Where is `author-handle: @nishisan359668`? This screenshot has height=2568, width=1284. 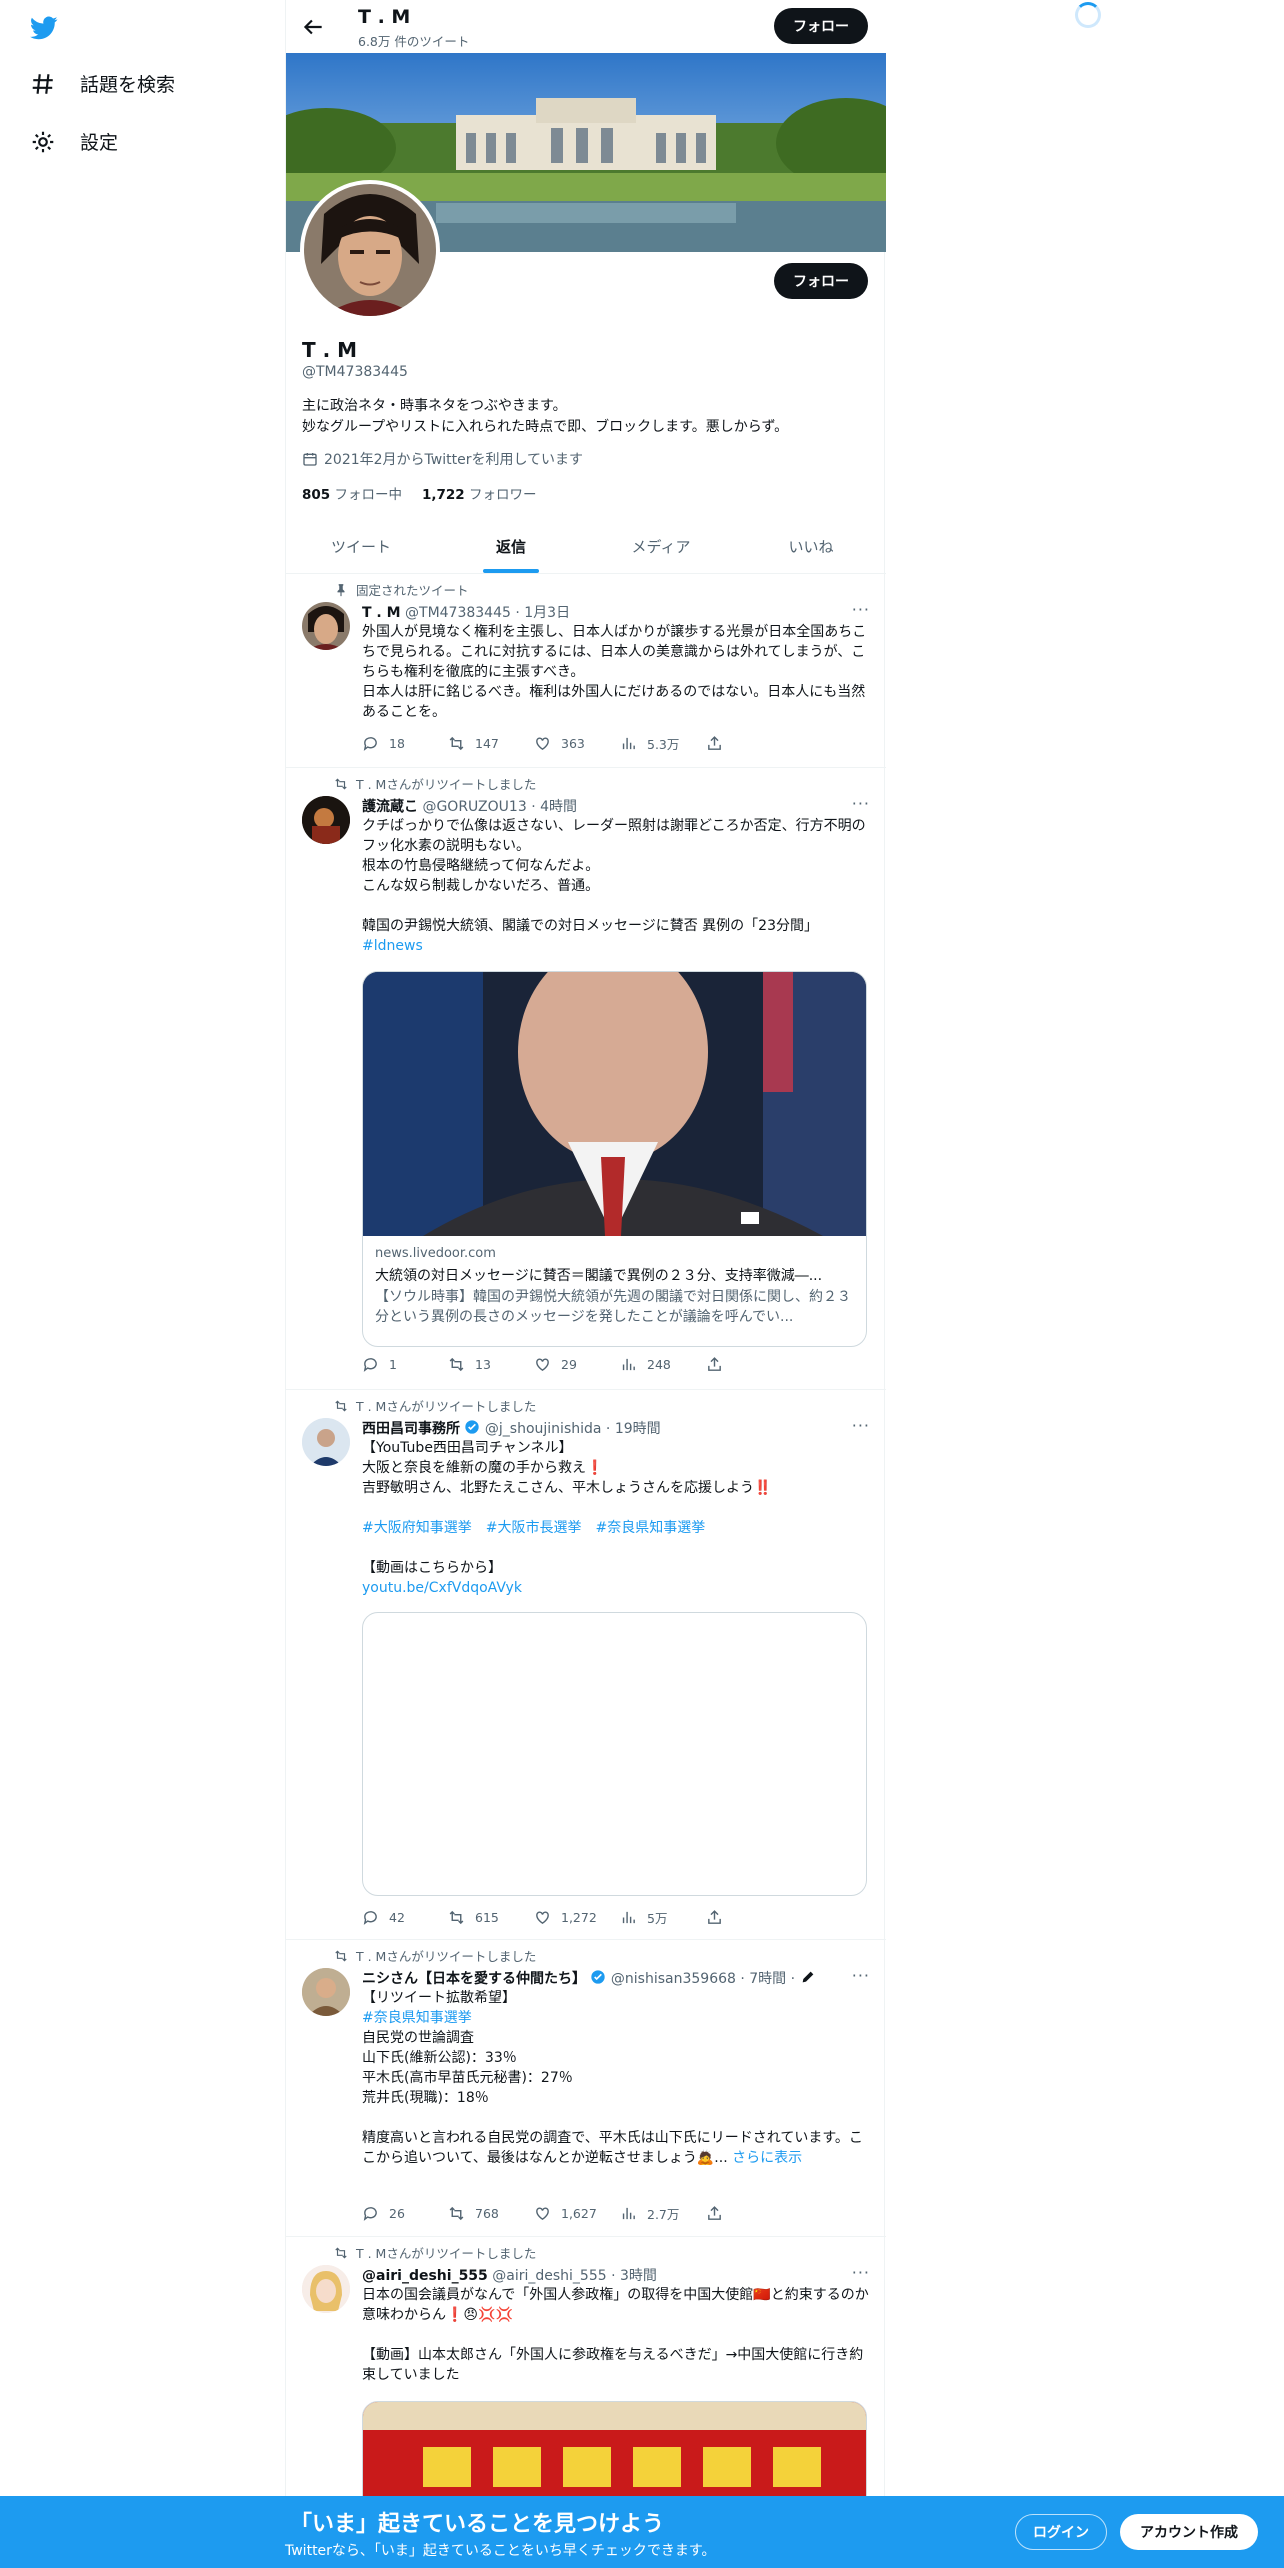
author-handle: @nishisan359668 is located at coordinates (673, 1979).